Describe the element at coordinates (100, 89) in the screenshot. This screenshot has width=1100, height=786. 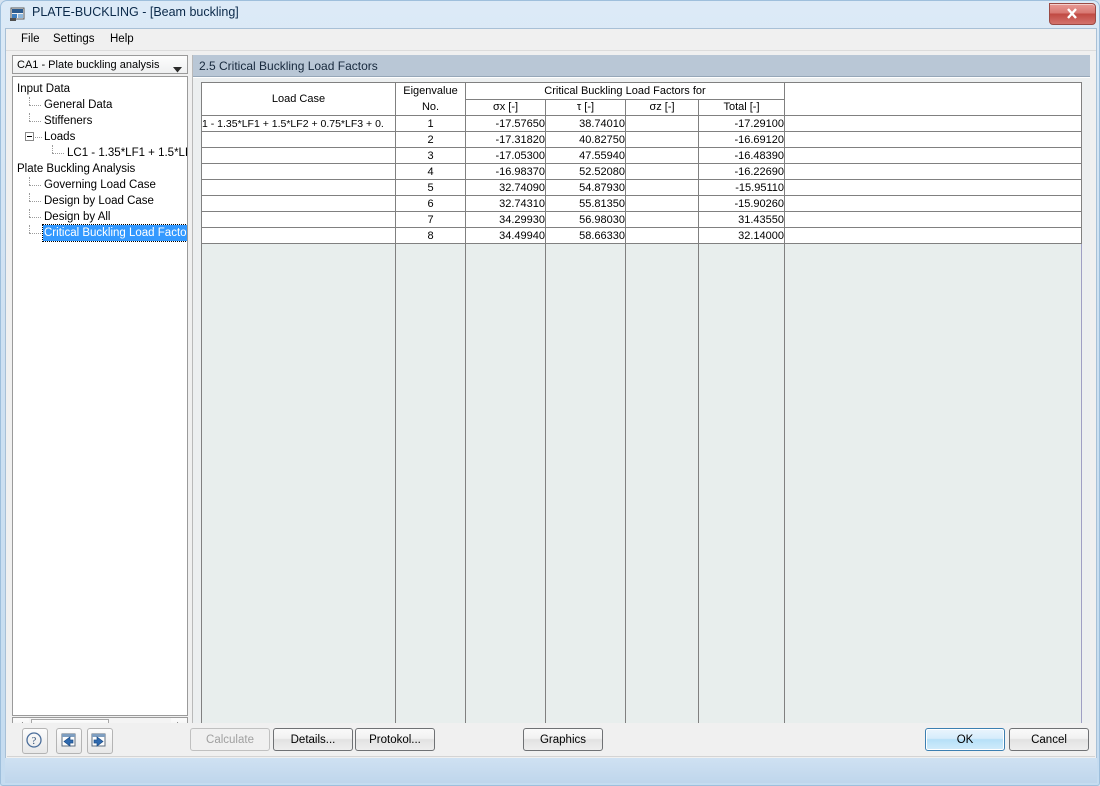
I see `tree-item-input-data: Input Data` at that location.